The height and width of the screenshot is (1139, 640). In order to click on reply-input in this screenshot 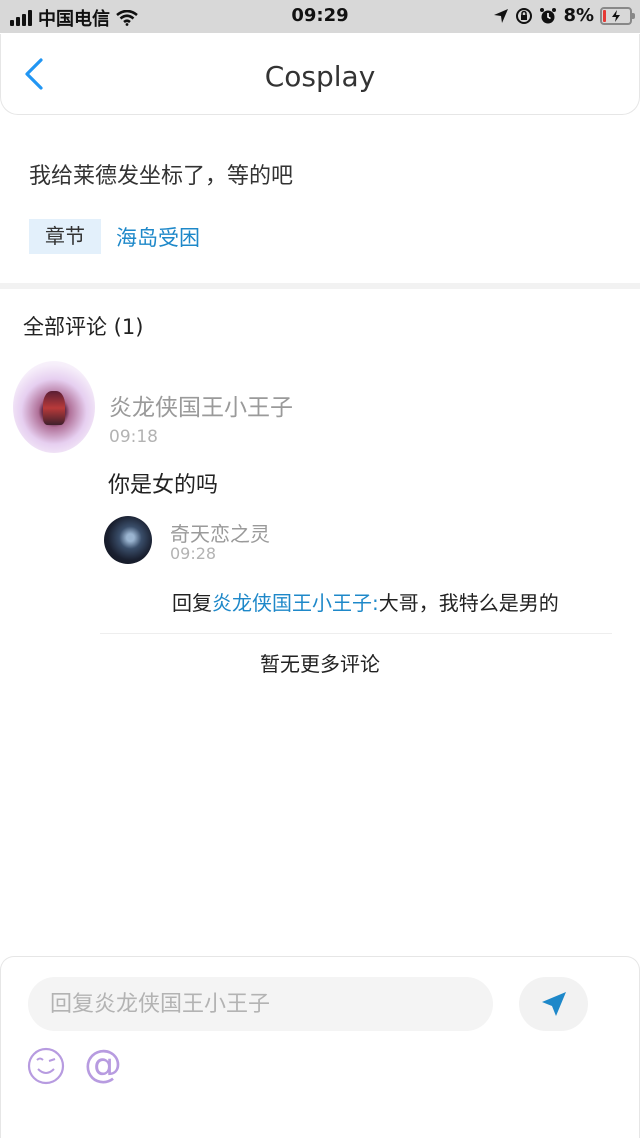, I will do `click(260, 1004)`.